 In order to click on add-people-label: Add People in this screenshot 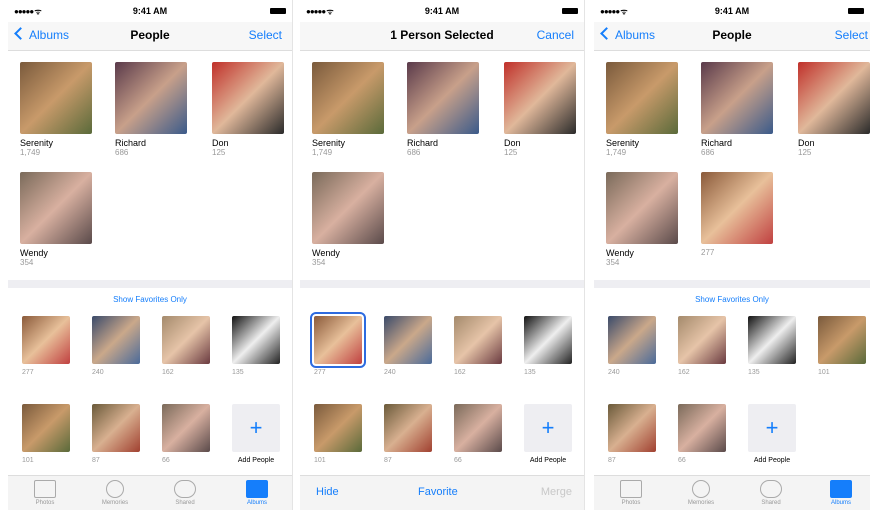, I will do `click(256, 460)`.